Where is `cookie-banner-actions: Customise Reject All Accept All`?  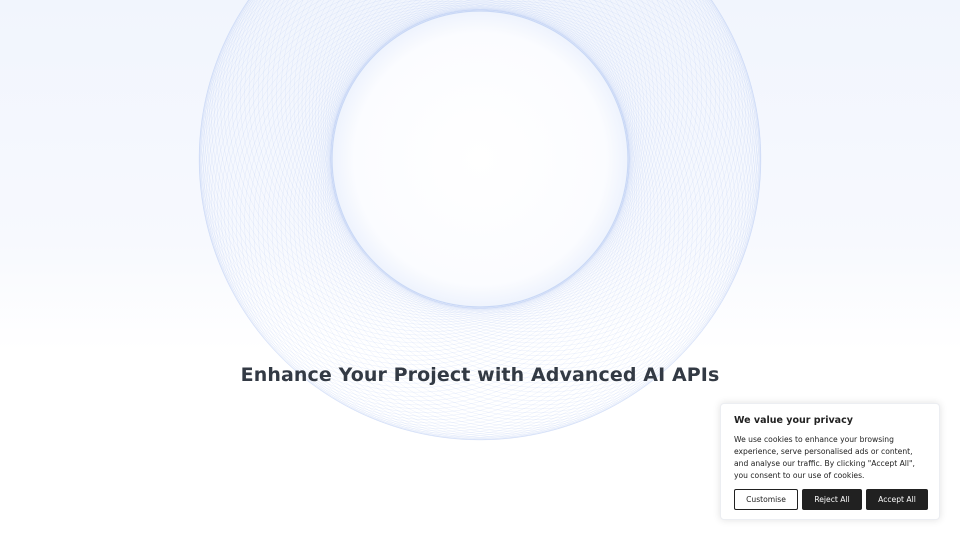 cookie-banner-actions: Customise Reject All Accept All is located at coordinates (831, 499).